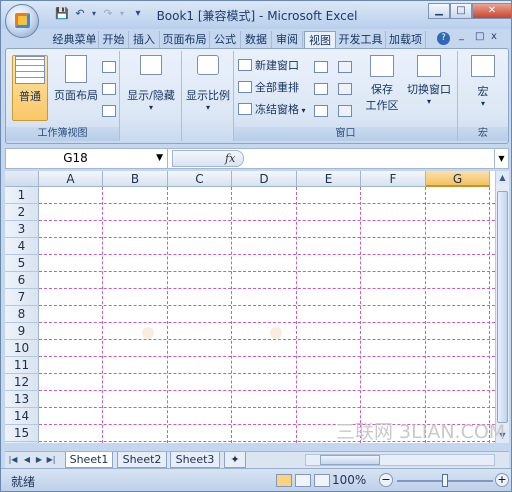 The width and height of the screenshot is (512, 492). I want to click on tab-review: 审阅, so click(287, 40).